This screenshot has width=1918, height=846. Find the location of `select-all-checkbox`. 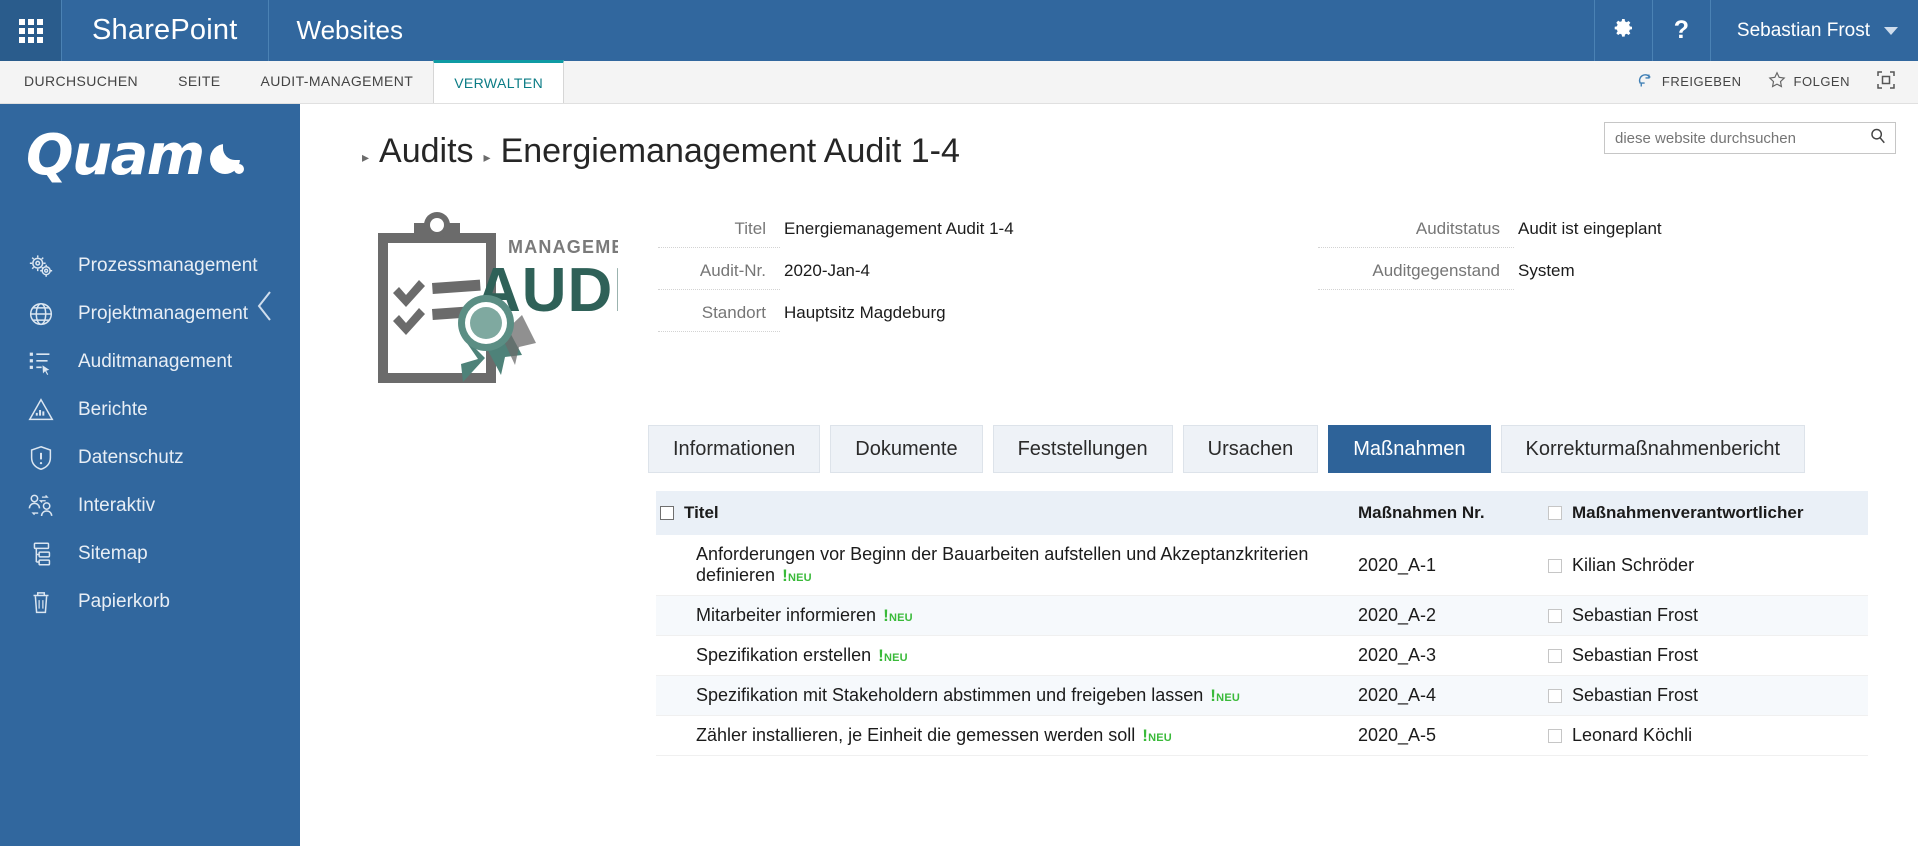

select-all-checkbox is located at coordinates (667, 513).